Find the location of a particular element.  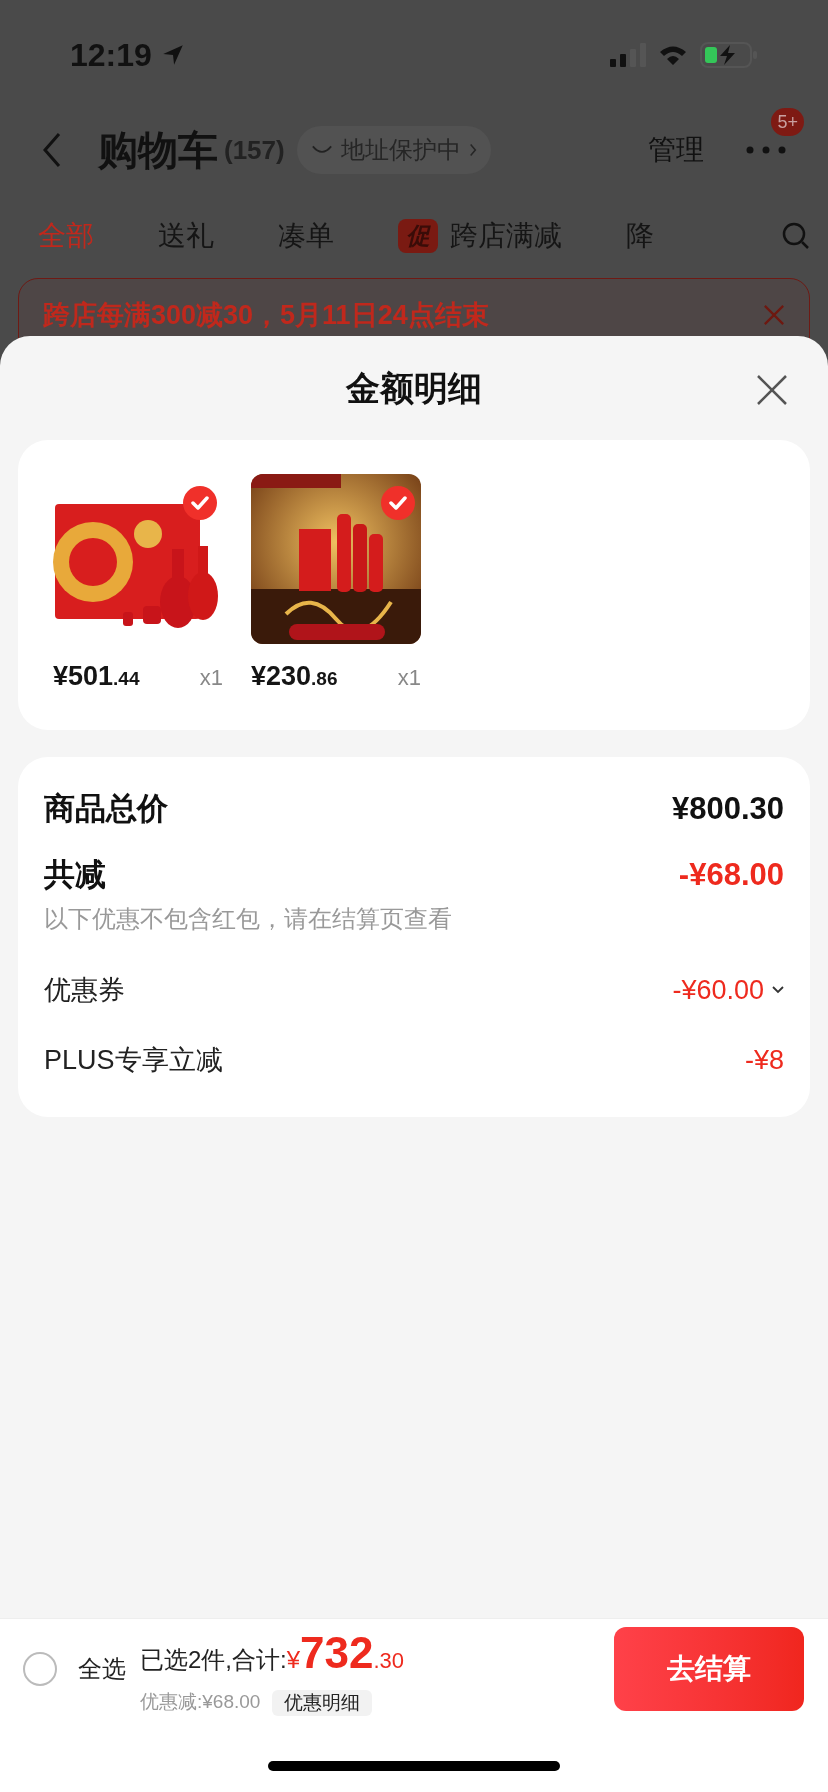

select-all-checkbox is located at coordinates (40, 1668).